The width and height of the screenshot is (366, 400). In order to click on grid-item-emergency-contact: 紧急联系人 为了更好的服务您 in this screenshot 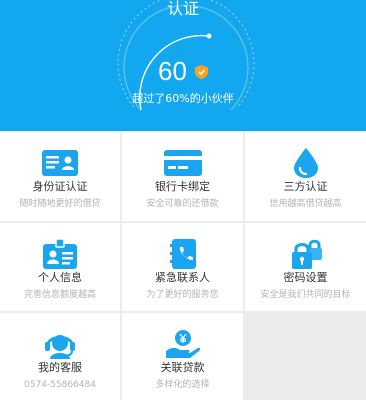, I will do `click(182, 267)`.